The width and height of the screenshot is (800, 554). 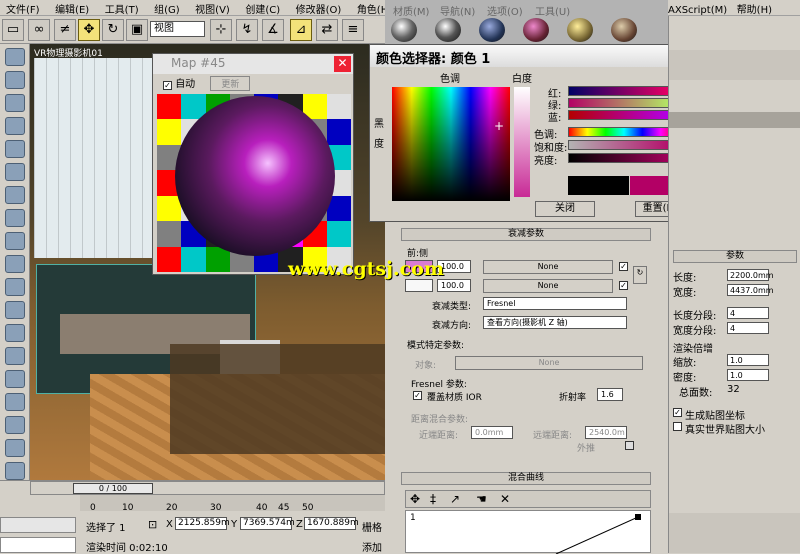 What do you see at coordinates (167, 8) in the screenshot?
I see `menu-group: 组(G)` at bounding box center [167, 8].